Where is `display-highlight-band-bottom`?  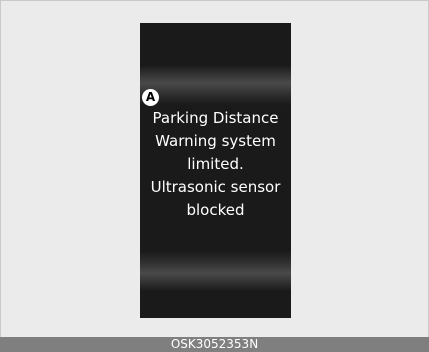 display-highlight-band-bottom is located at coordinates (215, 271).